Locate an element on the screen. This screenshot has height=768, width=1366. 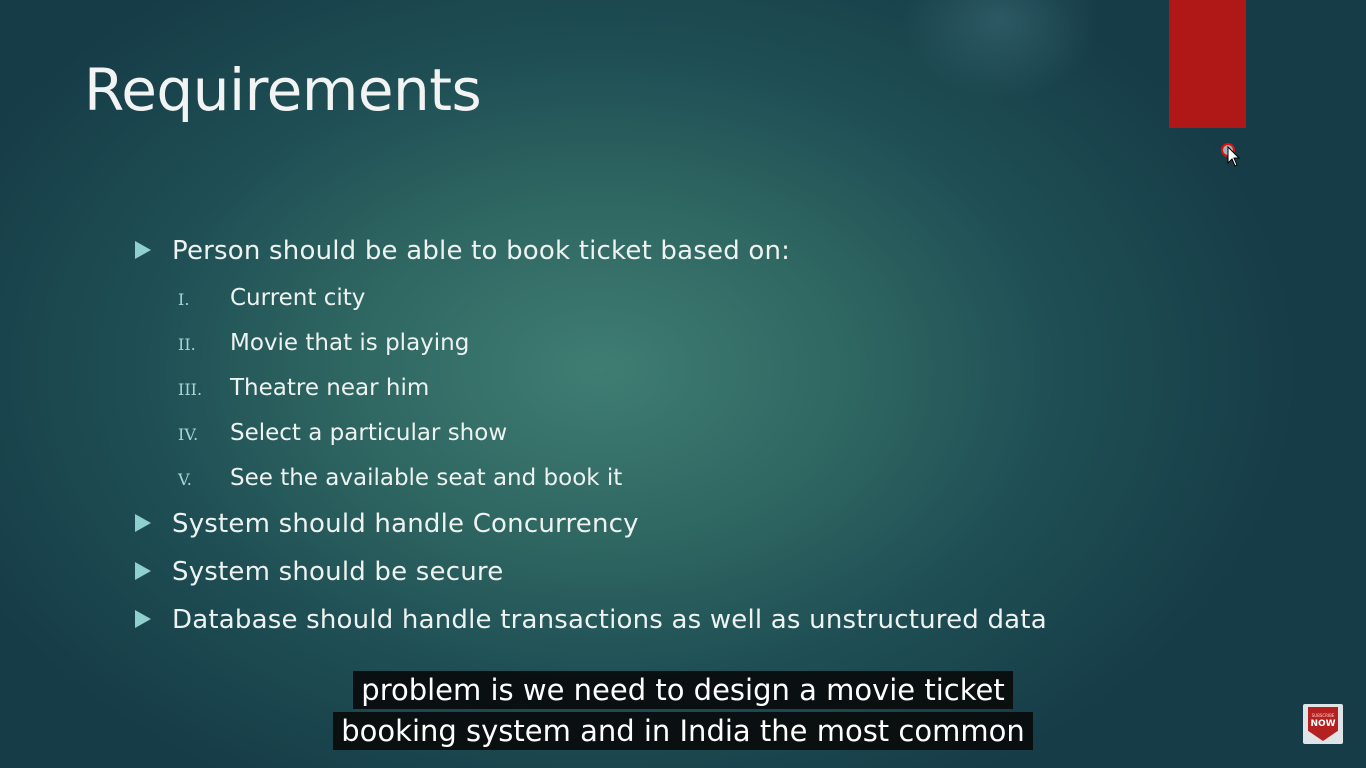
sub-item-text: Movie that is playing is located at coordinates (350, 343).